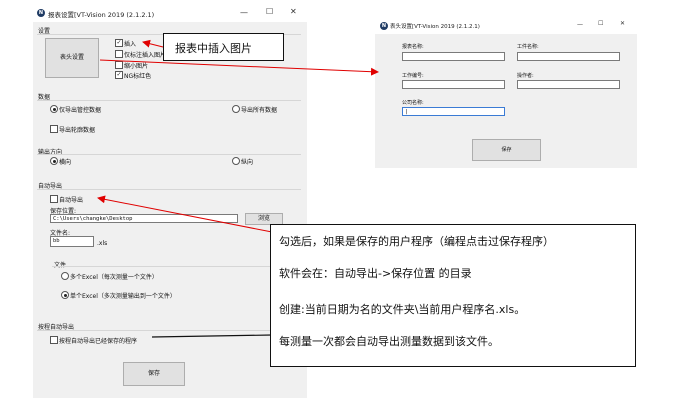 Image resolution: width=675 pixels, height=407 pixels. Describe the element at coordinates (375, 273) in the screenshot. I see `callout-line-2: 软件会在：自动导出->保存位置 的目录` at that location.